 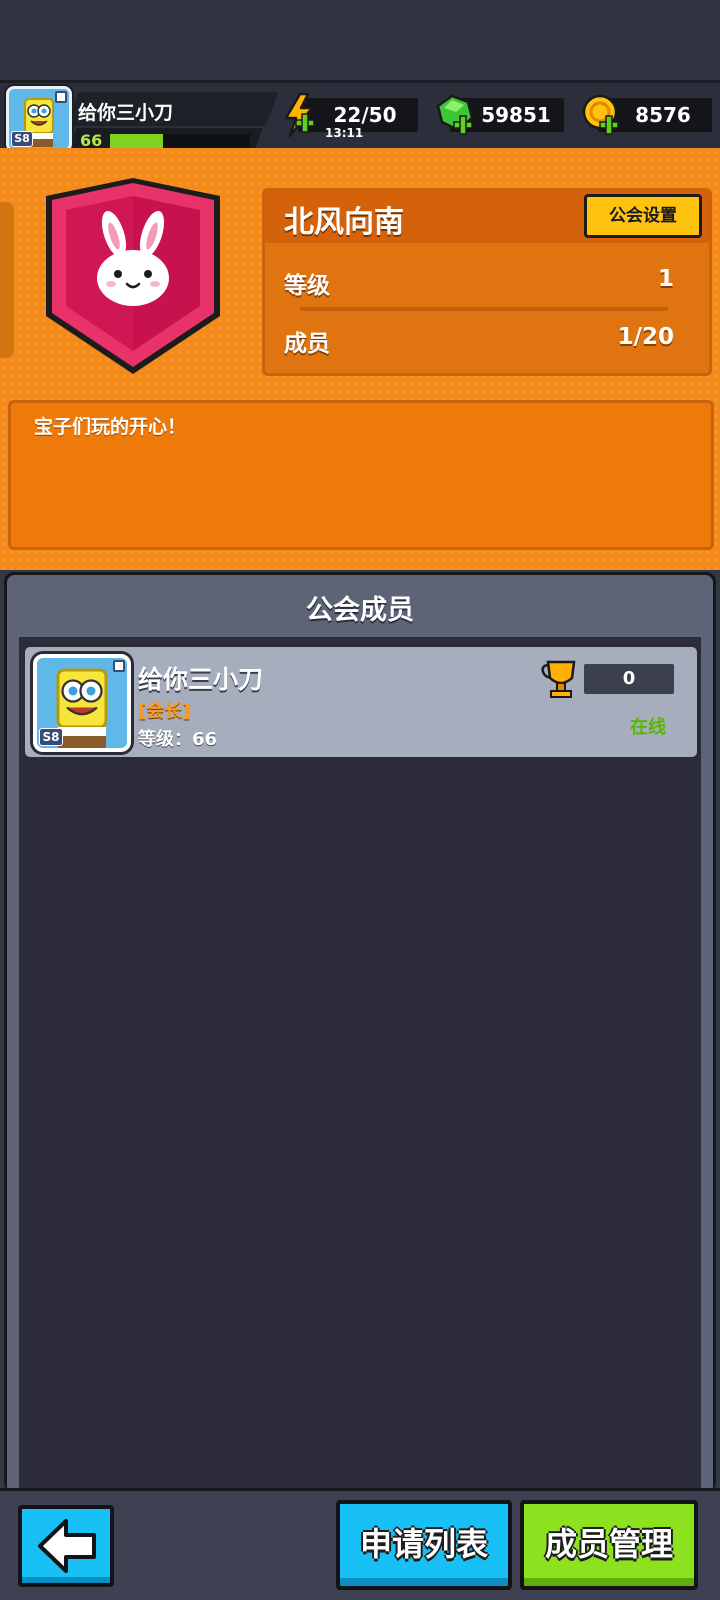 I want to click on member-role: [会长], so click(x=164, y=711).